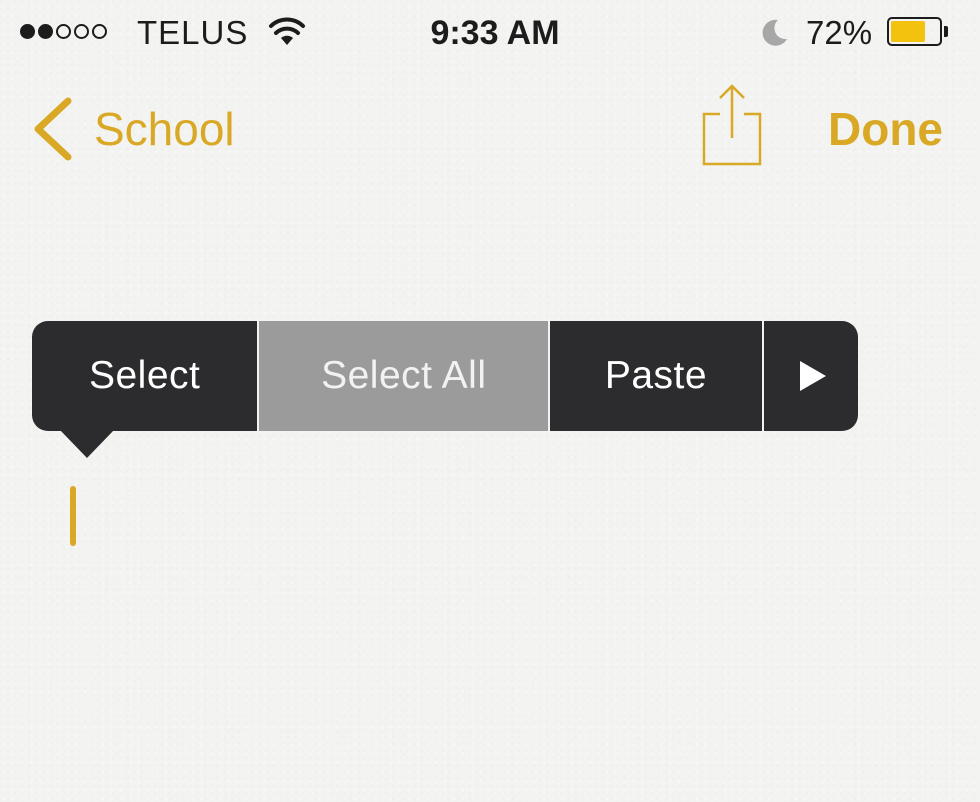  What do you see at coordinates (946, 31) in the screenshot?
I see `battery-tip` at bounding box center [946, 31].